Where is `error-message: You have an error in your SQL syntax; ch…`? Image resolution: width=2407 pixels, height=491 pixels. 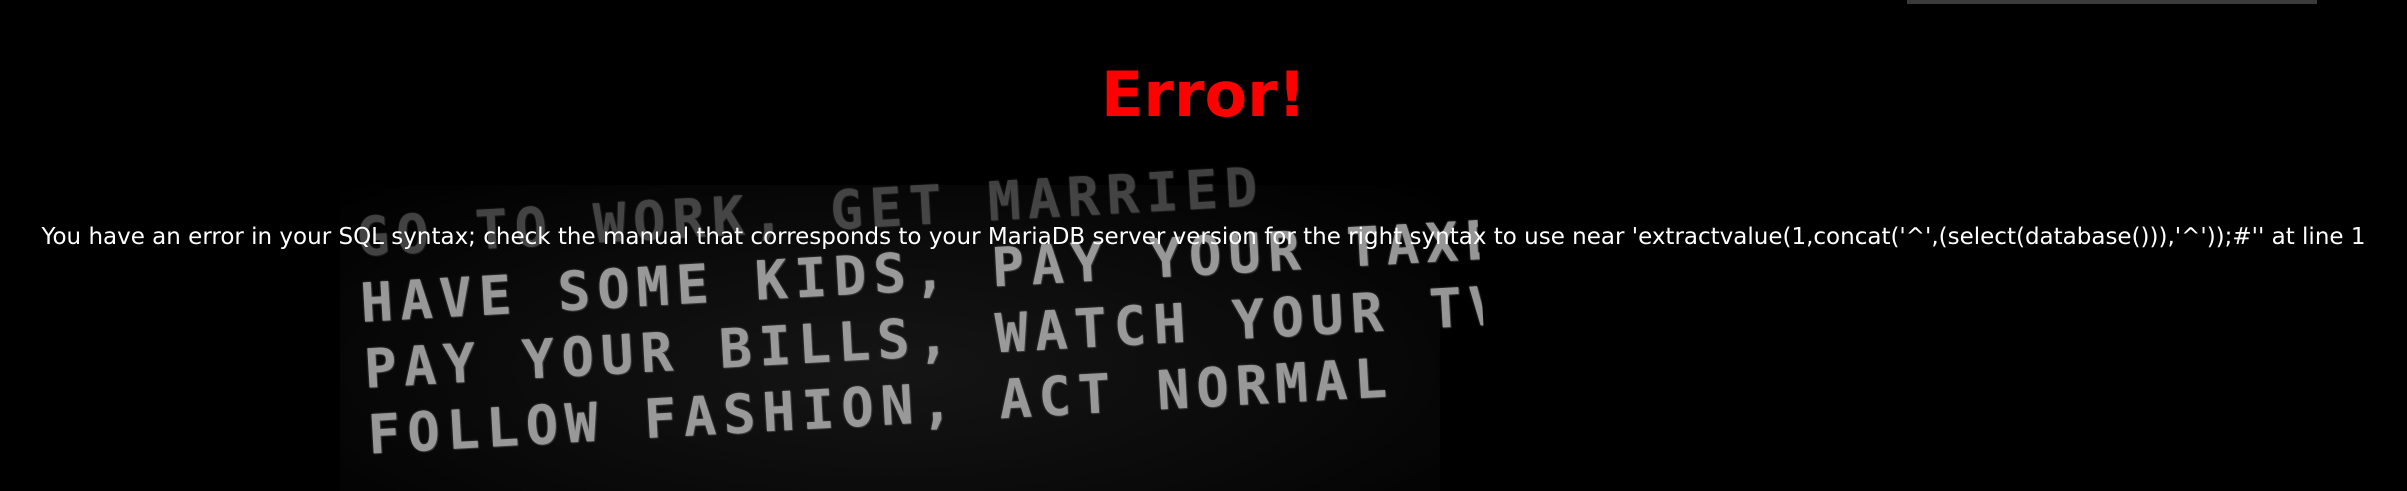
error-message: You have an error in your SQL syntax; ch… is located at coordinates (1203, 237).